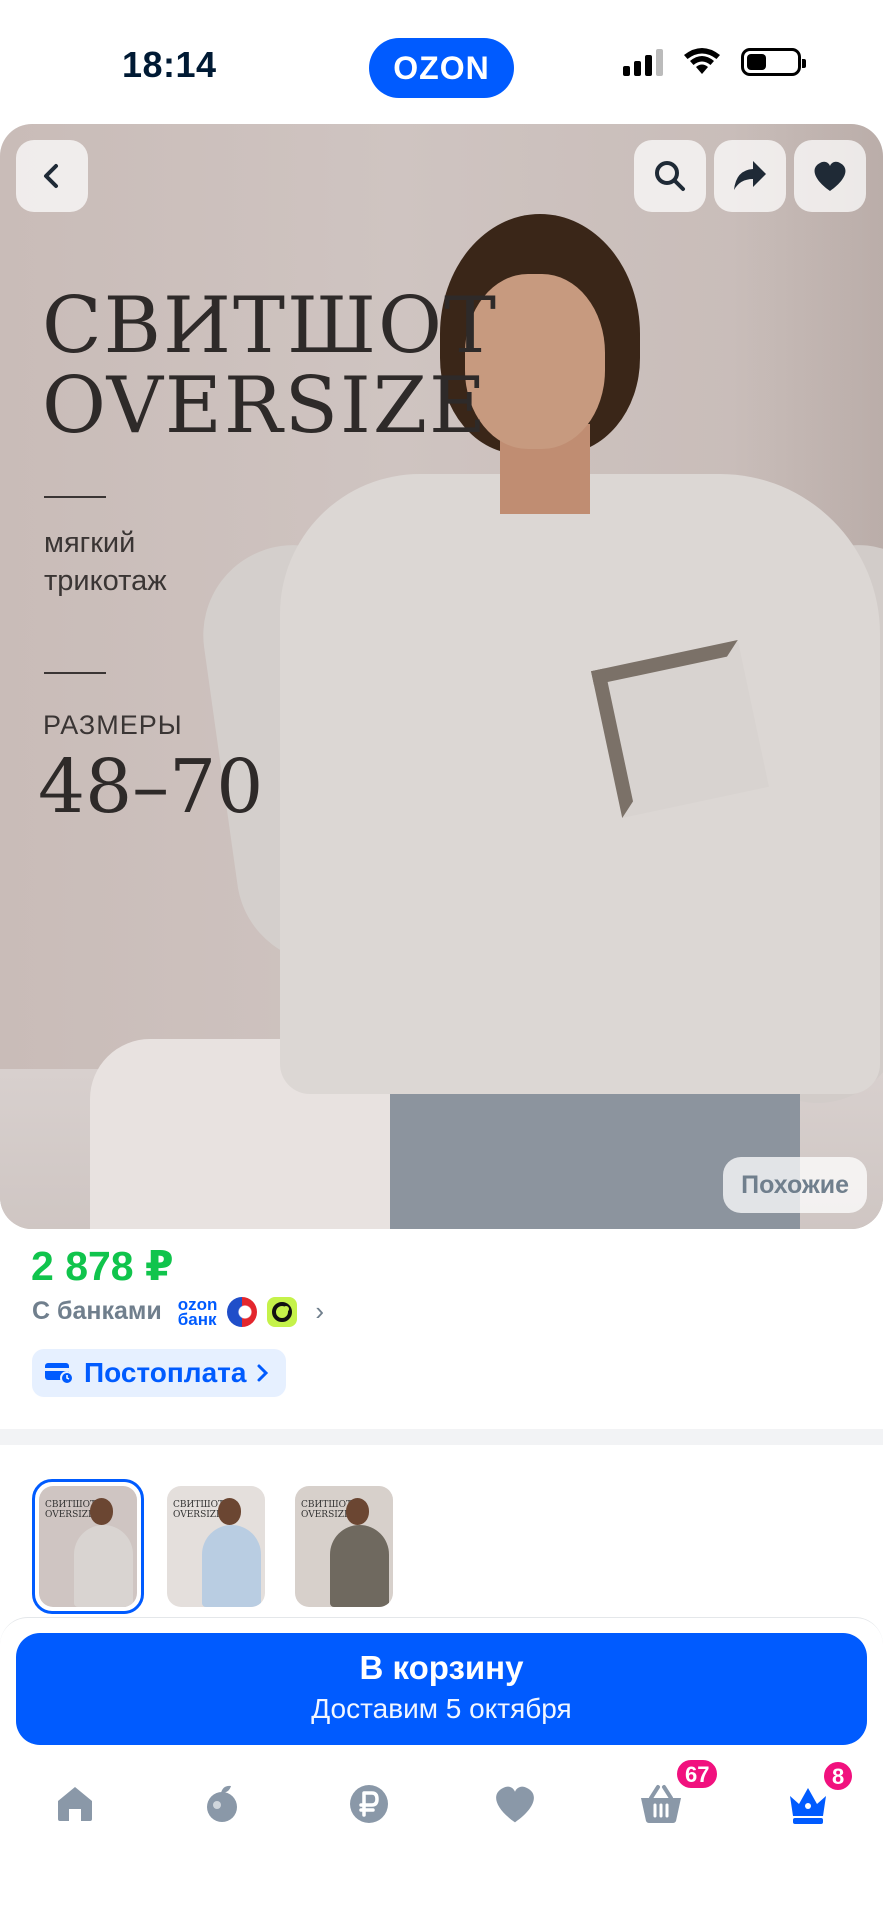 This screenshot has height=1920, width=883. What do you see at coordinates (97, 1311) in the screenshot?
I see `banks-label: С банками` at bounding box center [97, 1311].